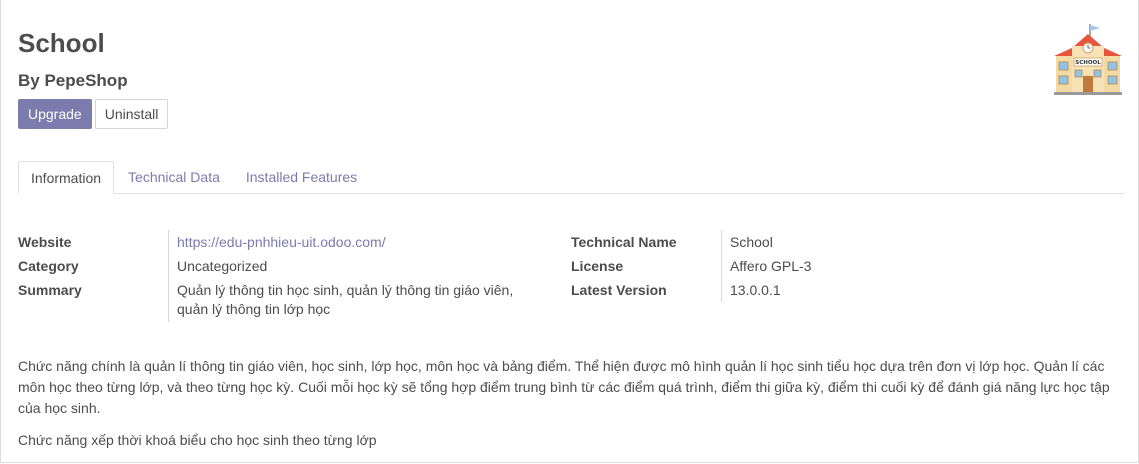 This screenshot has height=464, width=1139. I want to click on category-label: Category, so click(48, 266).